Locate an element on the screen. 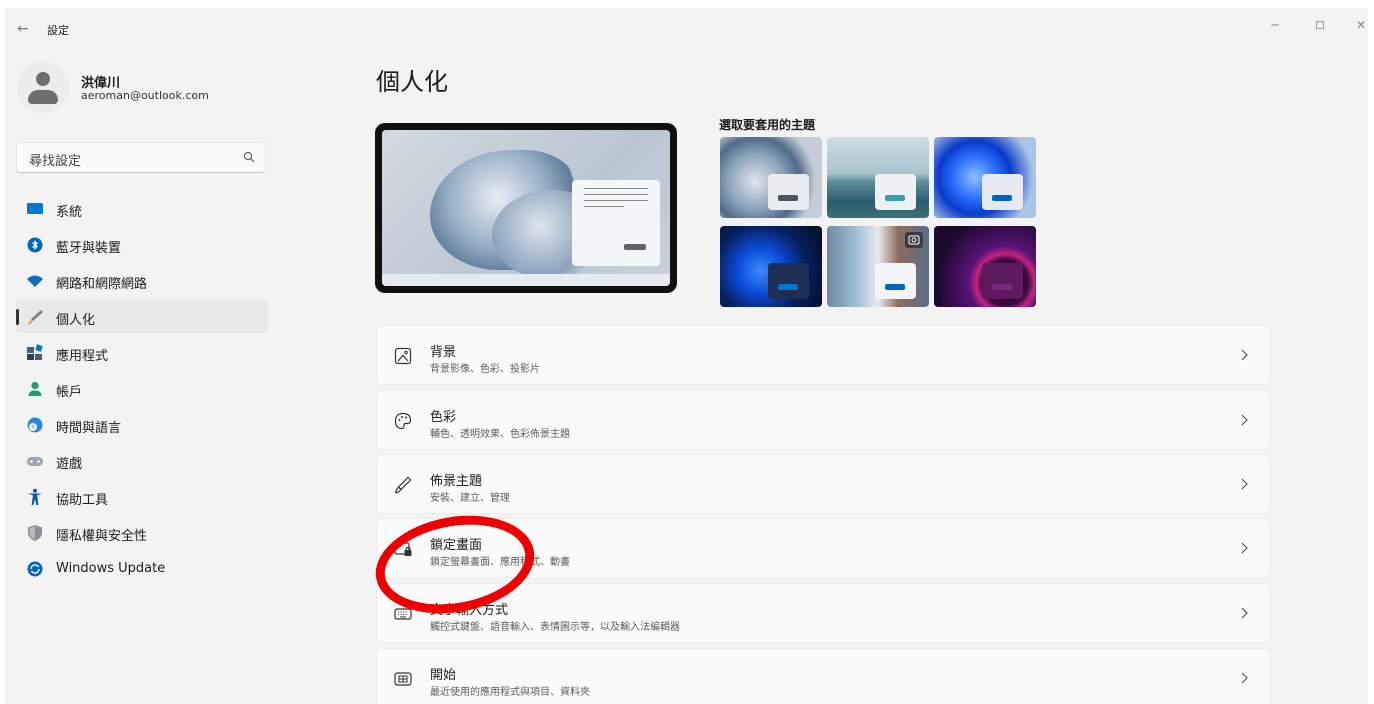 The height and width of the screenshot is (704, 1374). app-title: 設定 is located at coordinates (58, 30).